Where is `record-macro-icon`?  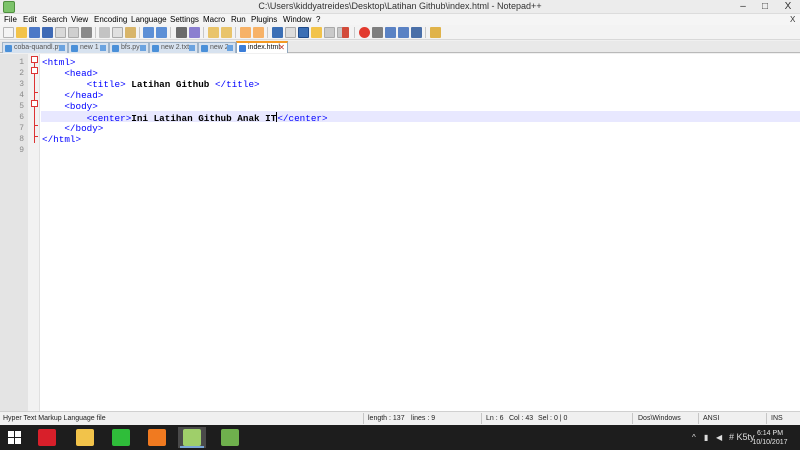
record-macro-icon is located at coordinates (364, 32).